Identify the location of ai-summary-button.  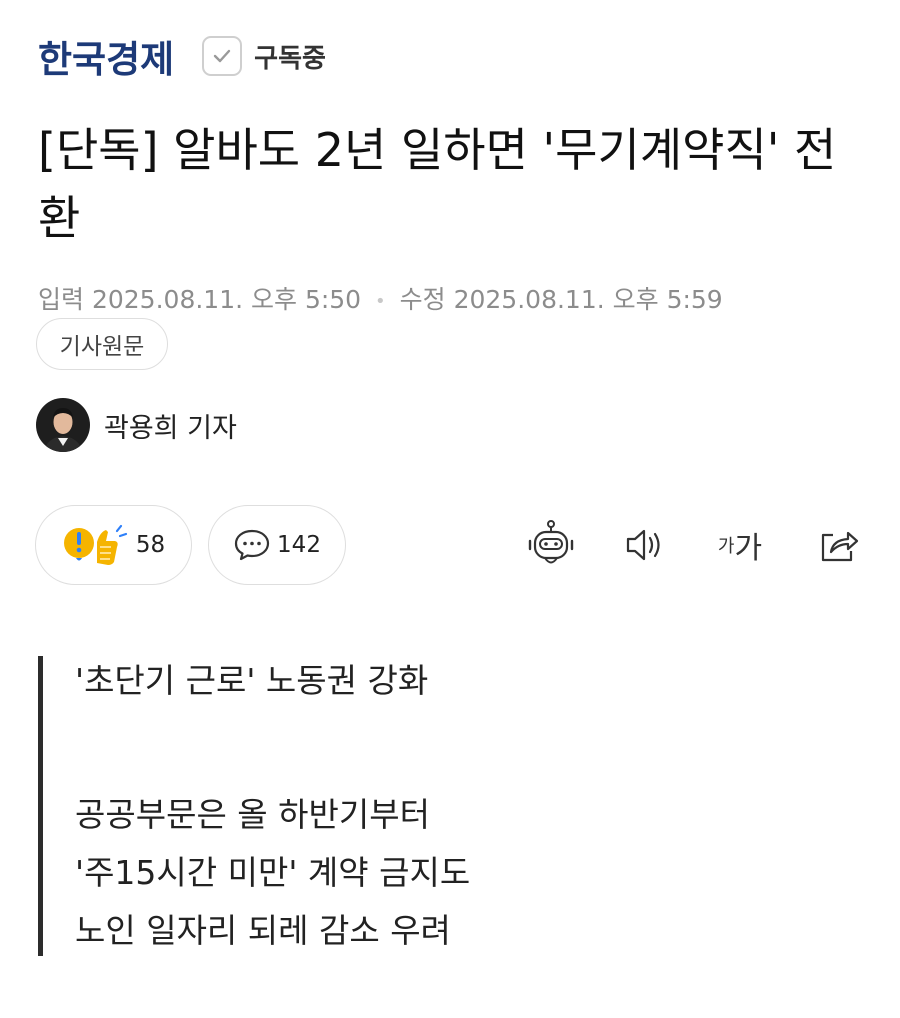
(551, 545).